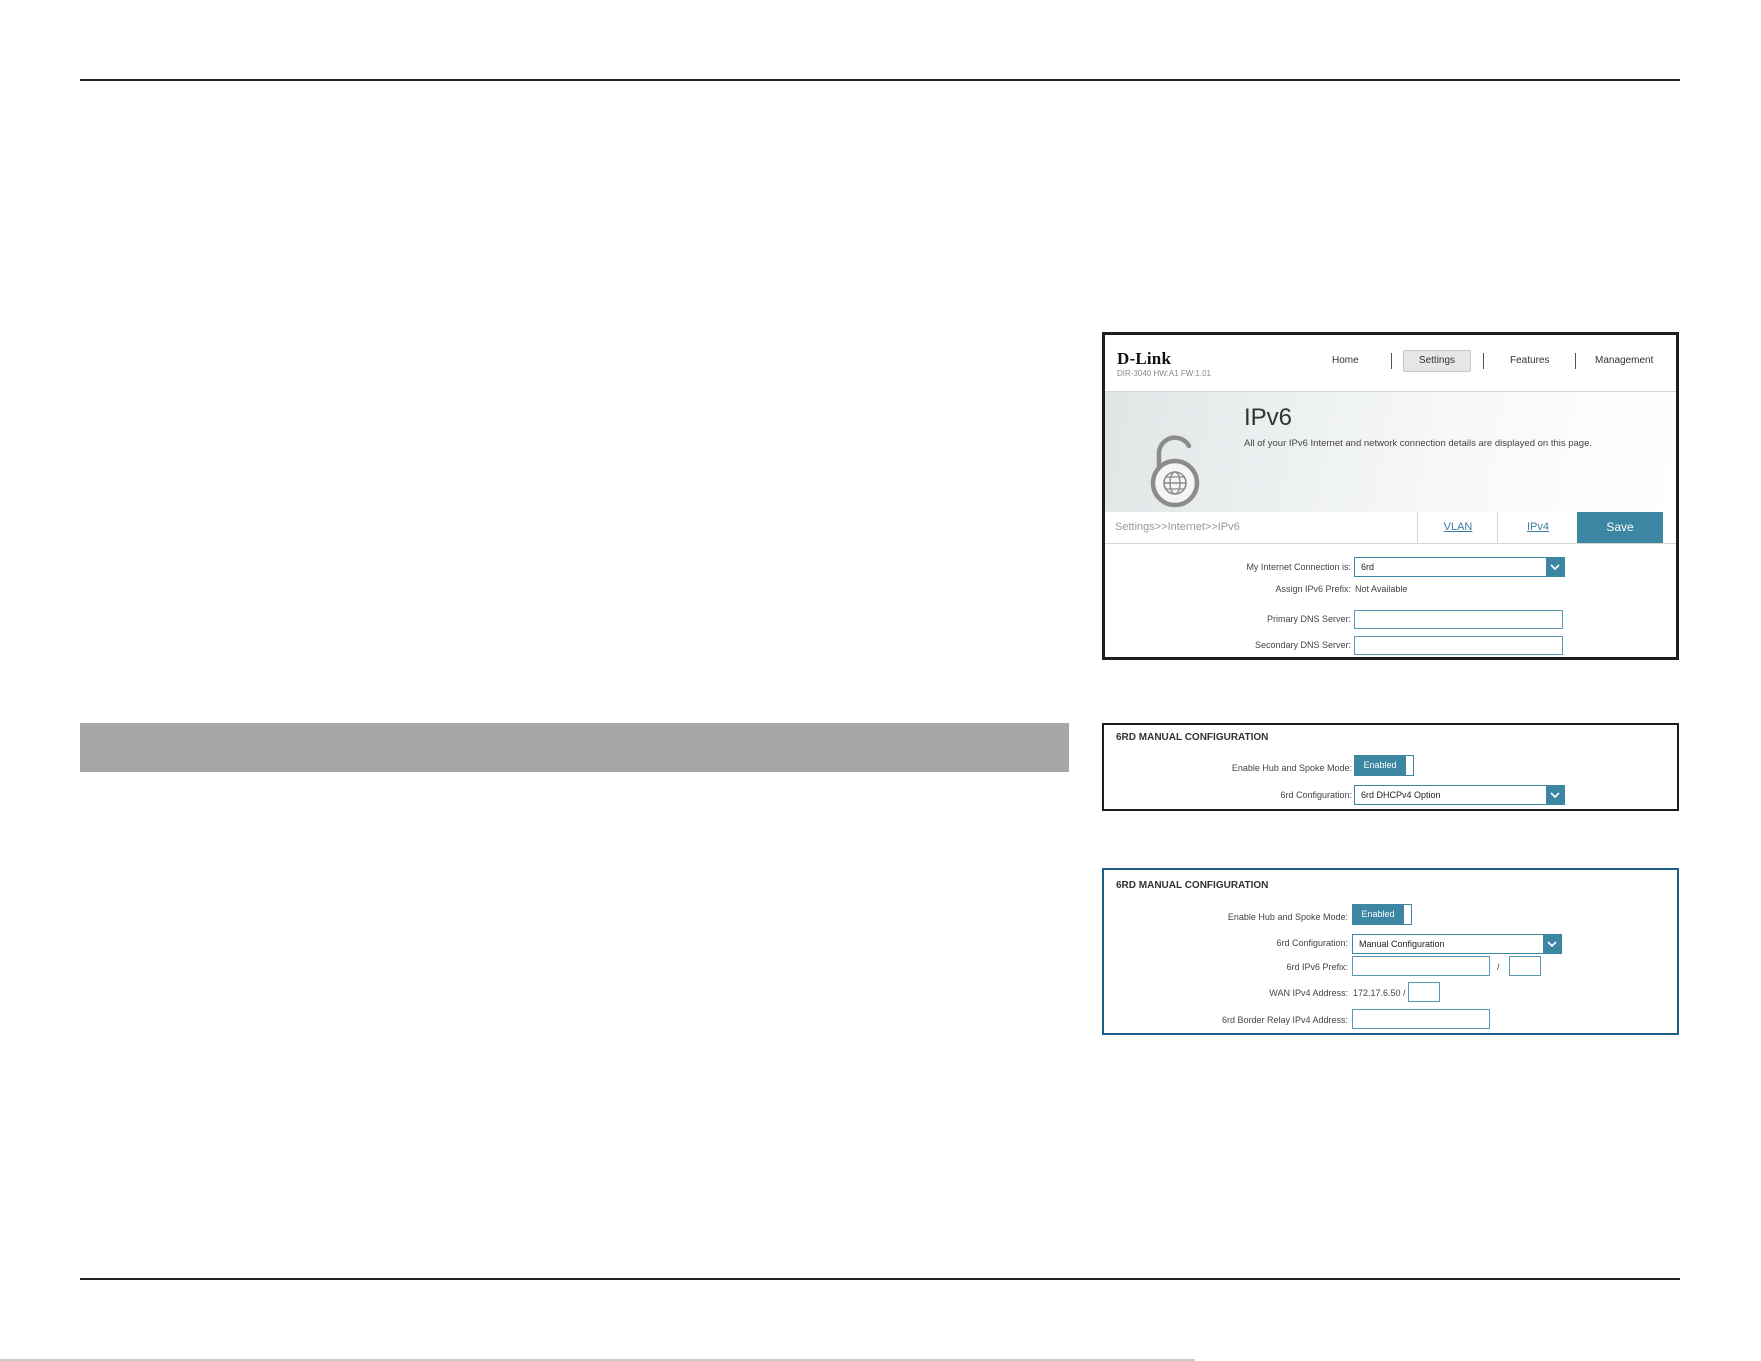  What do you see at coordinates (1284, 1020) in the screenshot?
I see `border-relay-label: 6rd Border Relay IPv4 Address:` at bounding box center [1284, 1020].